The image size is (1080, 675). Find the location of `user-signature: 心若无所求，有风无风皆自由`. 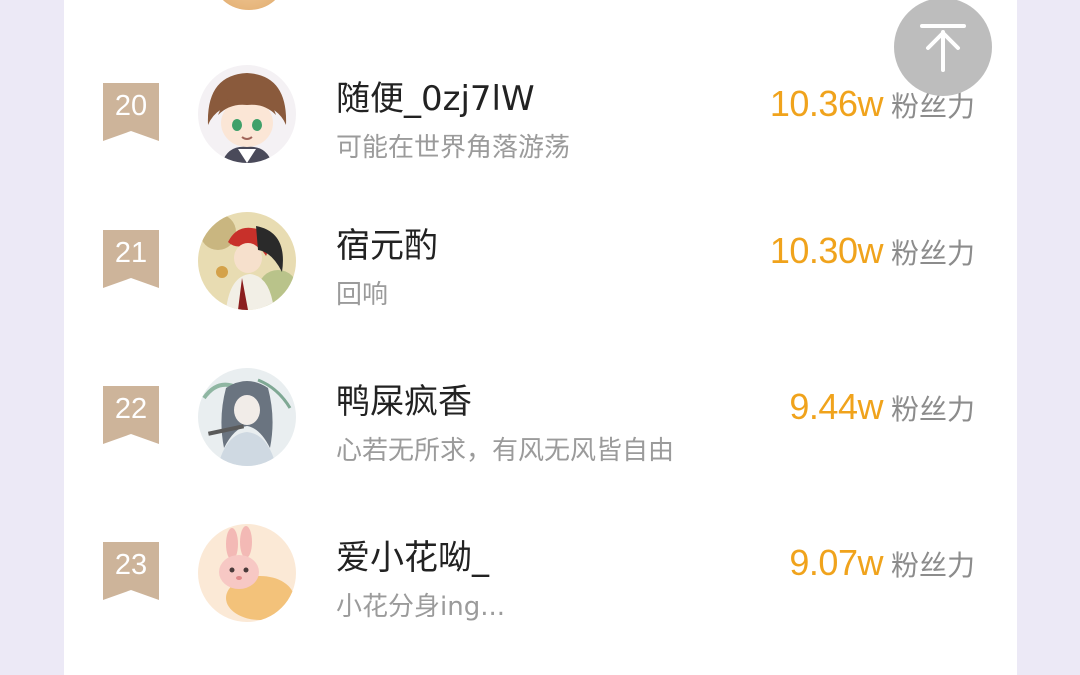

user-signature: 心若无所求，有风无风皆自由 is located at coordinates (505, 451).